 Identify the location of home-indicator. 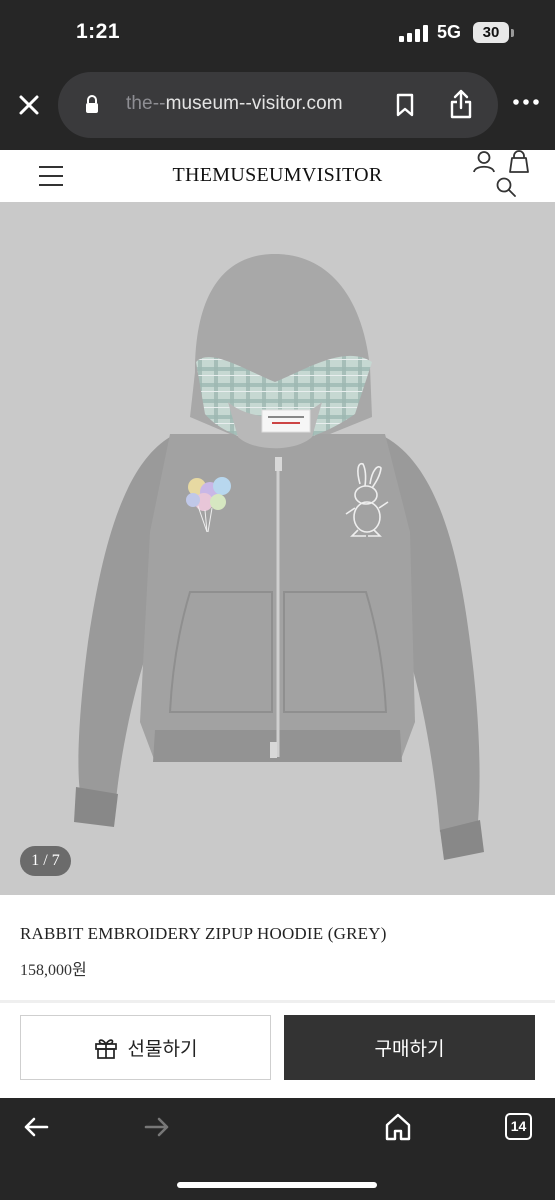
(277, 1185).